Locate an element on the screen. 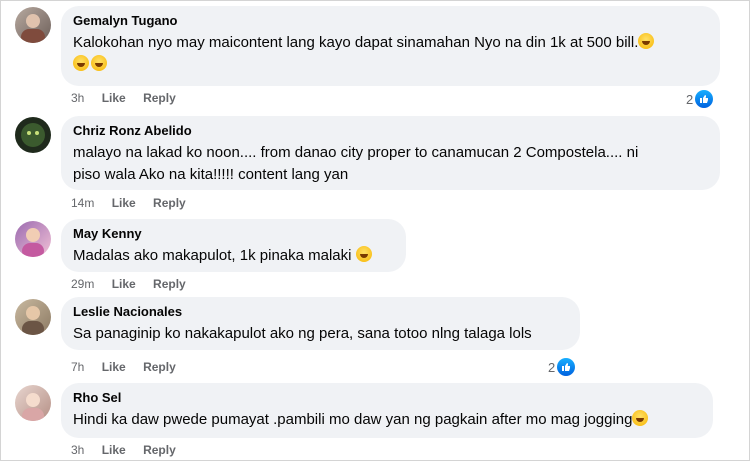 This screenshot has height=461, width=750. timestamp: 14m is located at coordinates (82, 203).